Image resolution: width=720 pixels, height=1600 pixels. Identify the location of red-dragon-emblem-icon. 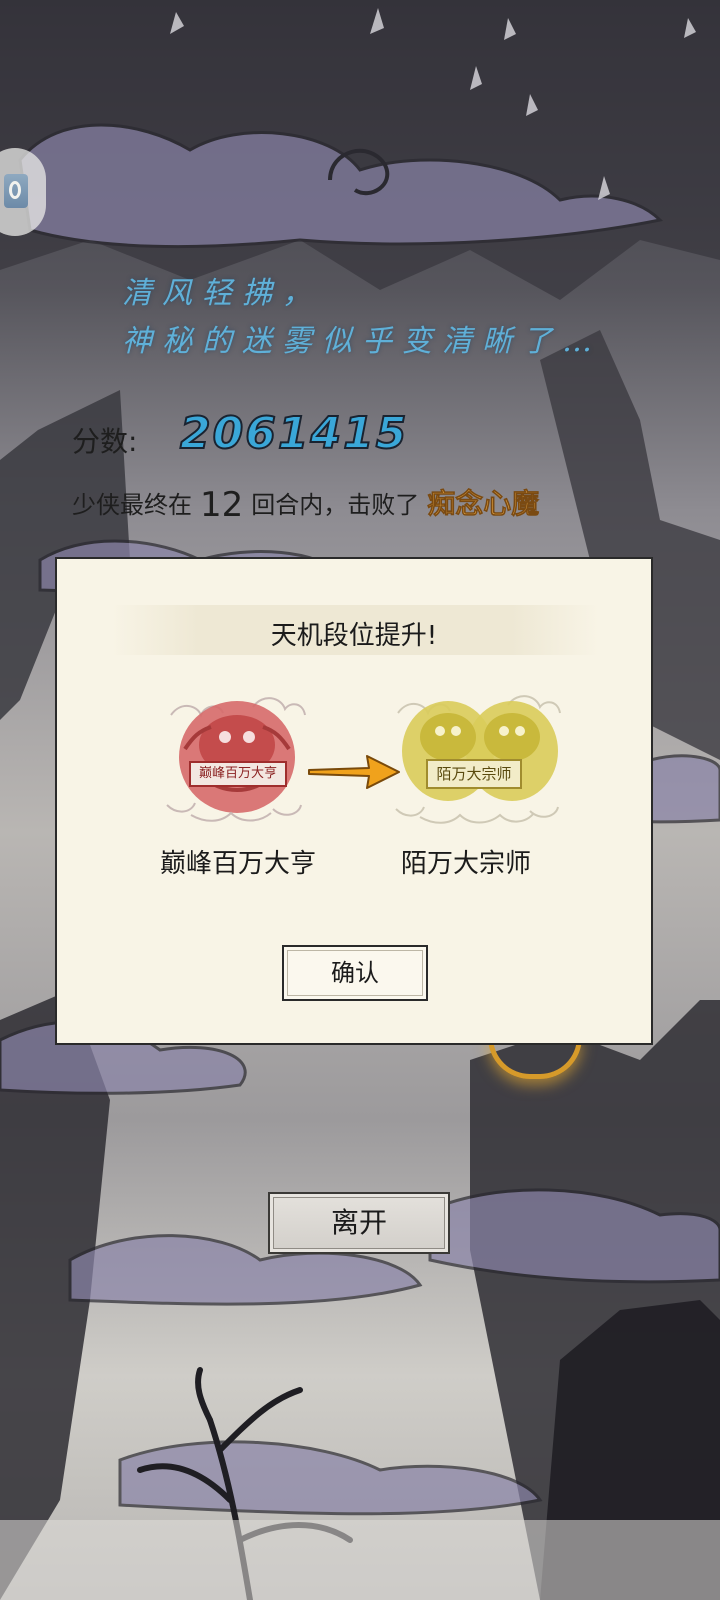
(236, 759).